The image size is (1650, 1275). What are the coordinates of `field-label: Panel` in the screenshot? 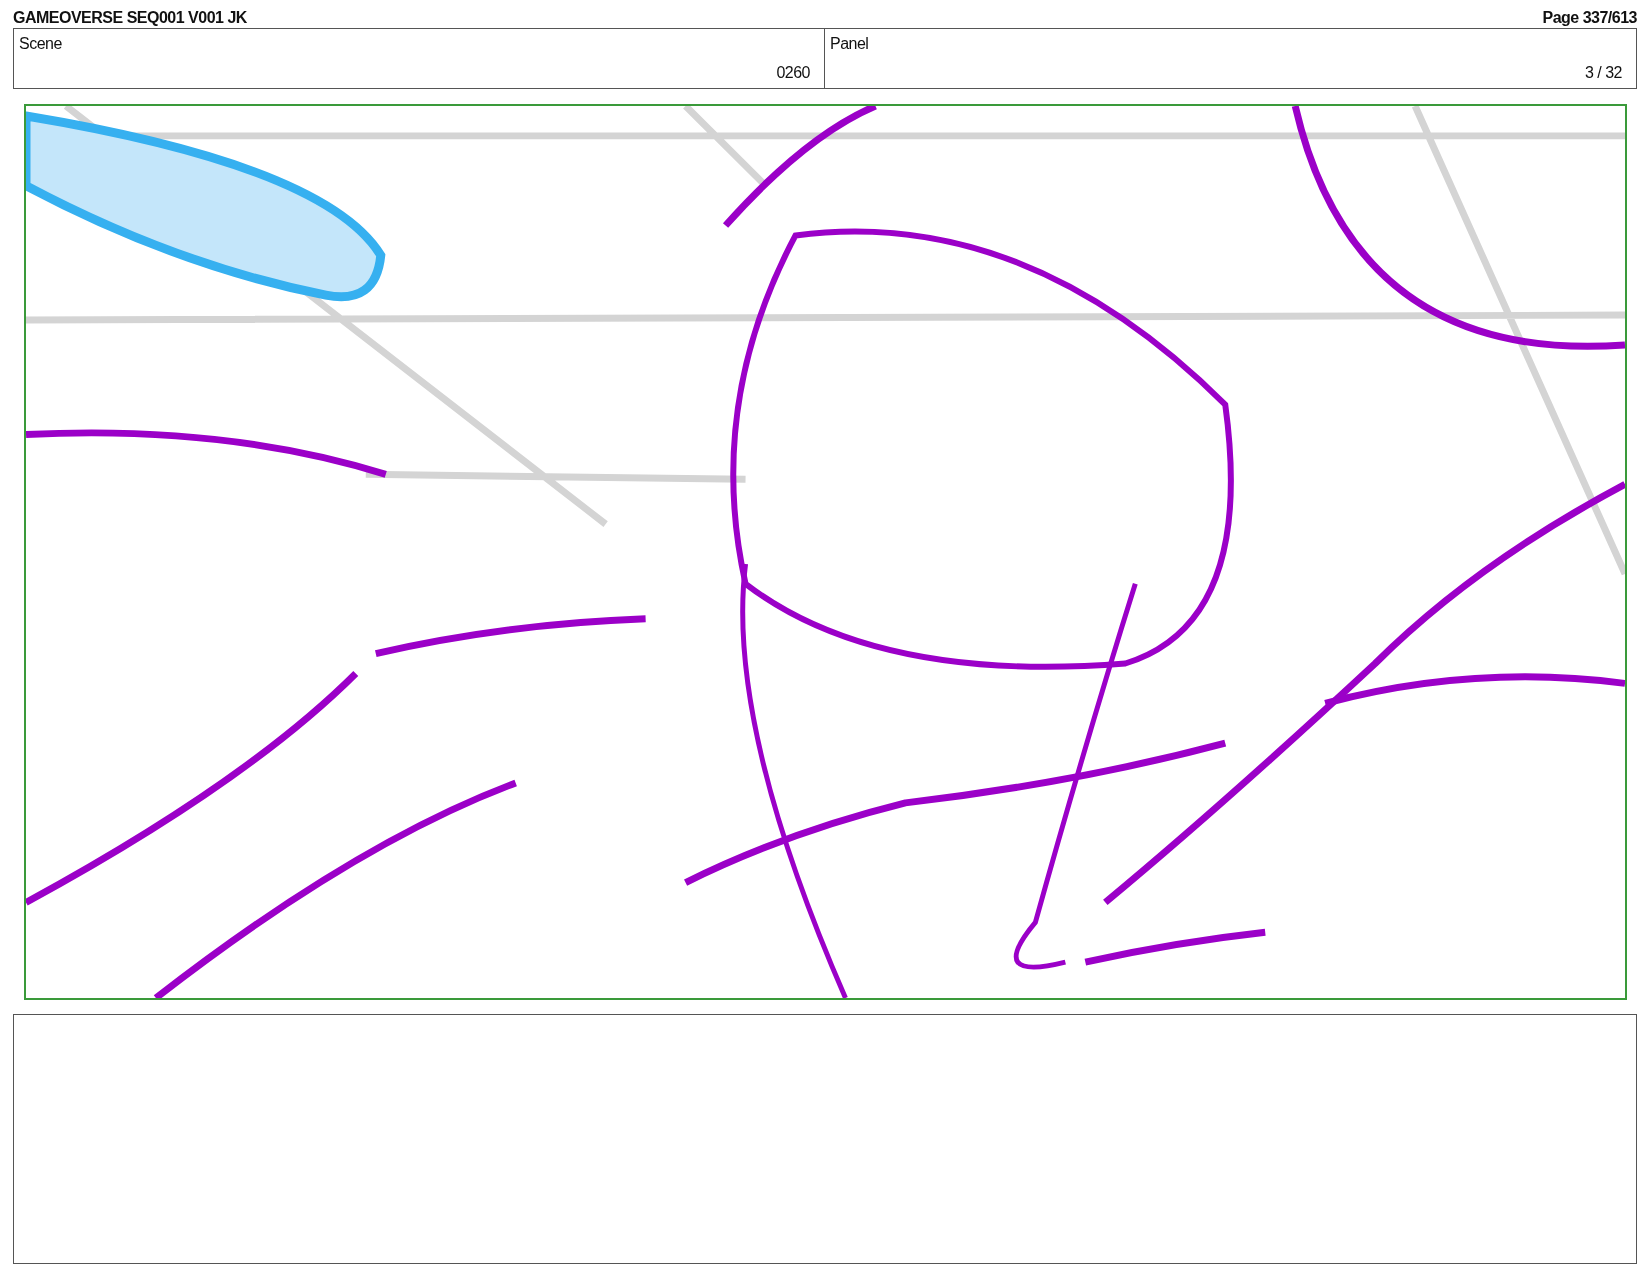 It's located at (849, 44).